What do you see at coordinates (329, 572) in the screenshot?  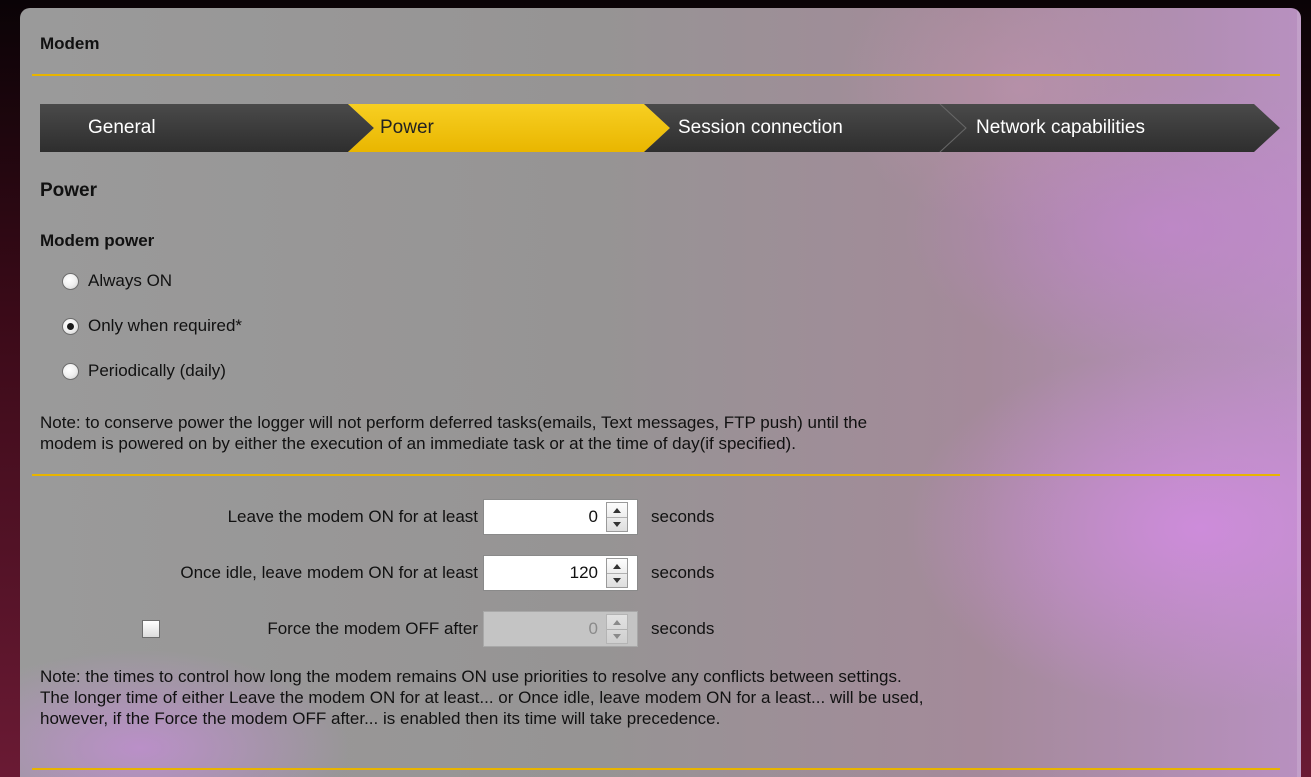 I see `idle-on-label: Once idle, leave modem ON for at least` at bounding box center [329, 572].